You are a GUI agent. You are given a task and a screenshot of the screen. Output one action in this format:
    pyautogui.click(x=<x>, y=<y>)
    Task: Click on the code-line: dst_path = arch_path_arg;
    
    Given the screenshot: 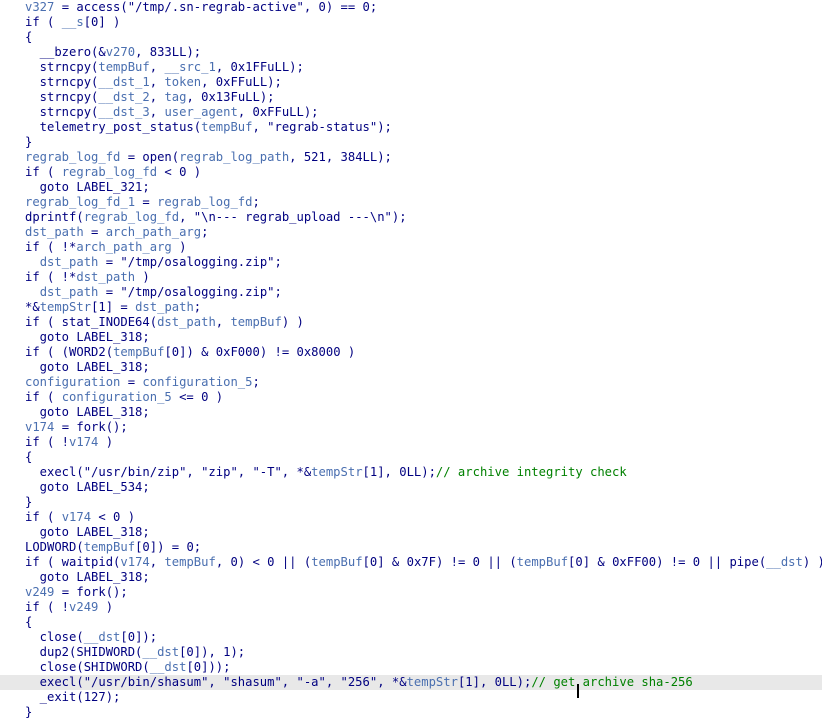 What is the action you would take?
    pyautogui.click(x=411, y=232)
    